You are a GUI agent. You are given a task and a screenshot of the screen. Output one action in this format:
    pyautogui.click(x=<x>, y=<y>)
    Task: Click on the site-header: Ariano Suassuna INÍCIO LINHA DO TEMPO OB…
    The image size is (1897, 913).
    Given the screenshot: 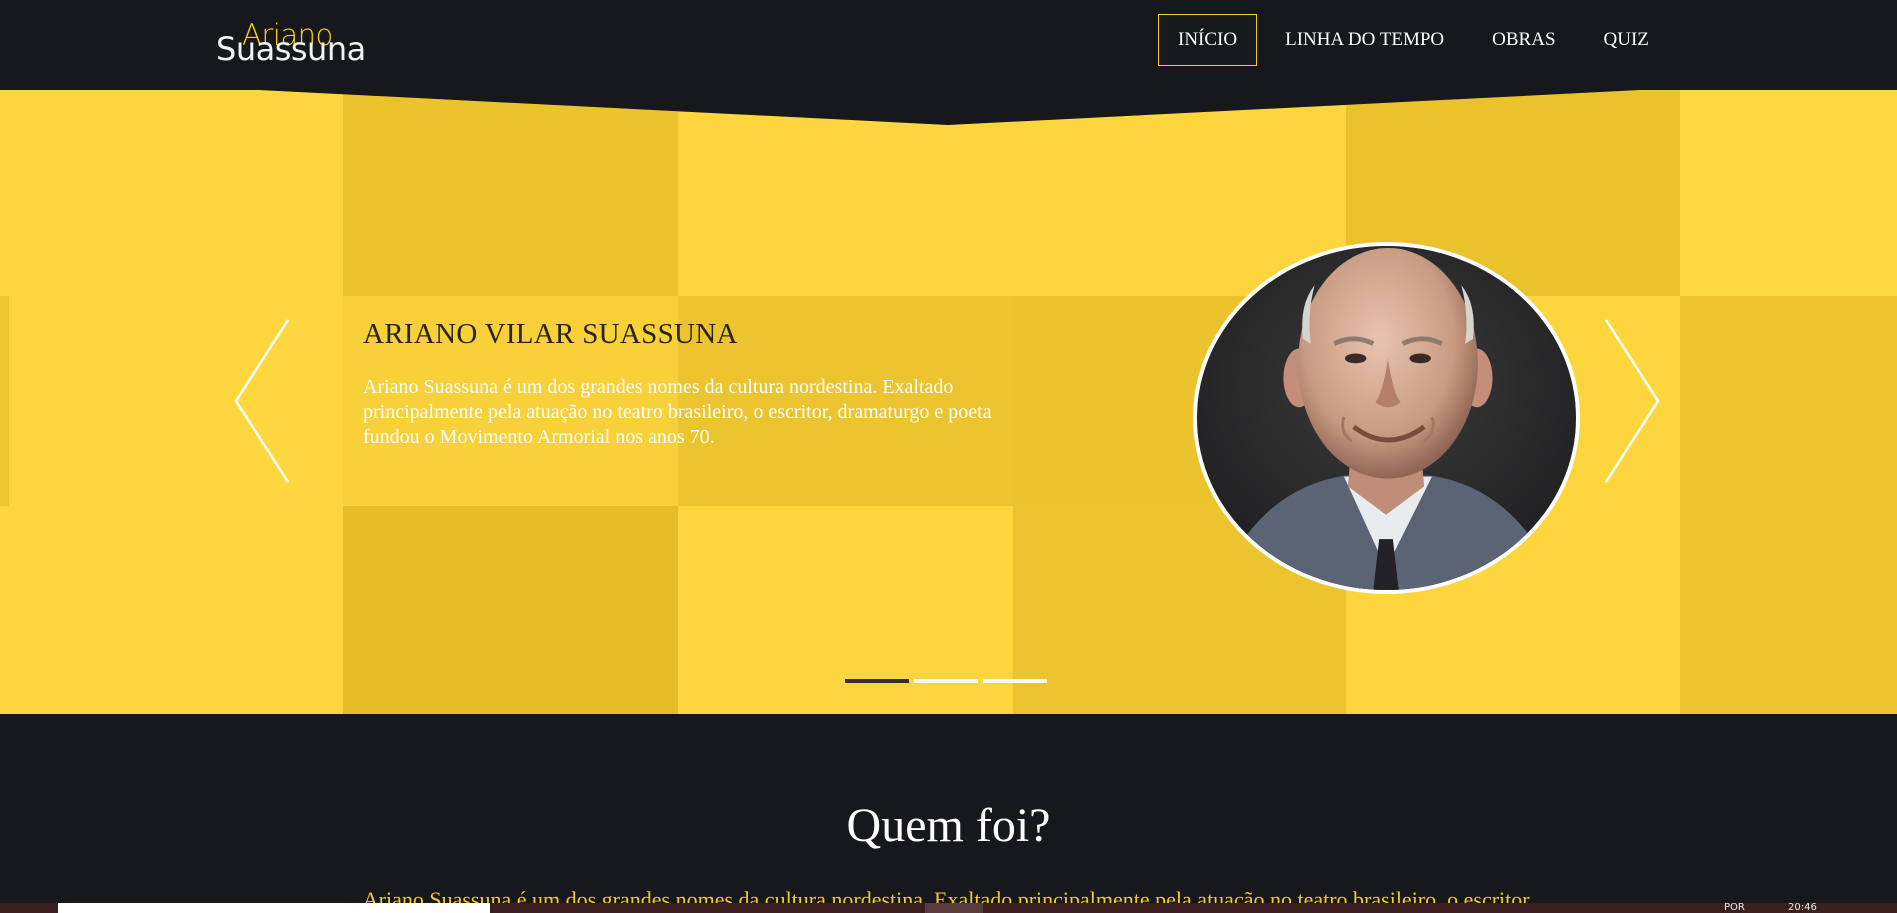 What is the action you would take?
    pyautogui.click(x=948, y=45)
    